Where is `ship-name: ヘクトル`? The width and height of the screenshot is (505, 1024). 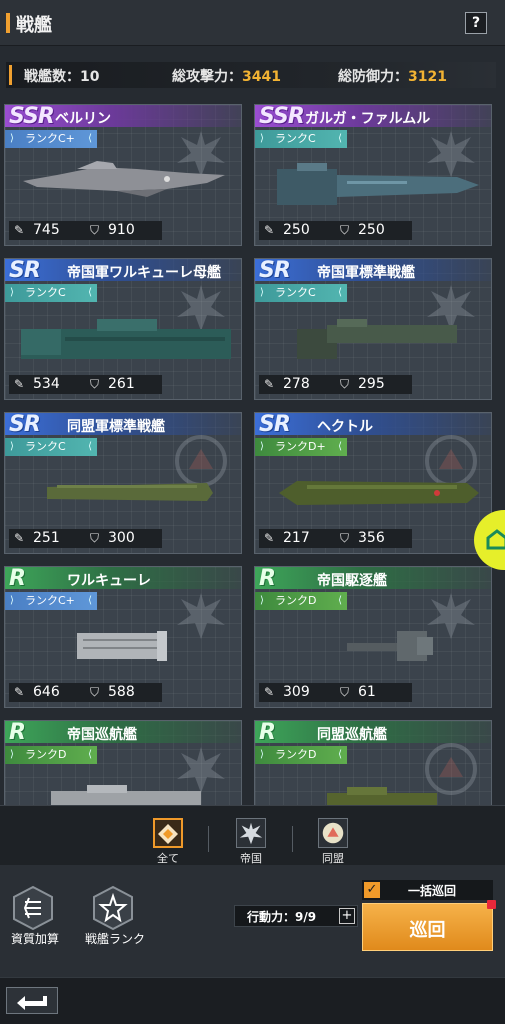
ship-name: ヘクトル is located at coordinates (345, 427).